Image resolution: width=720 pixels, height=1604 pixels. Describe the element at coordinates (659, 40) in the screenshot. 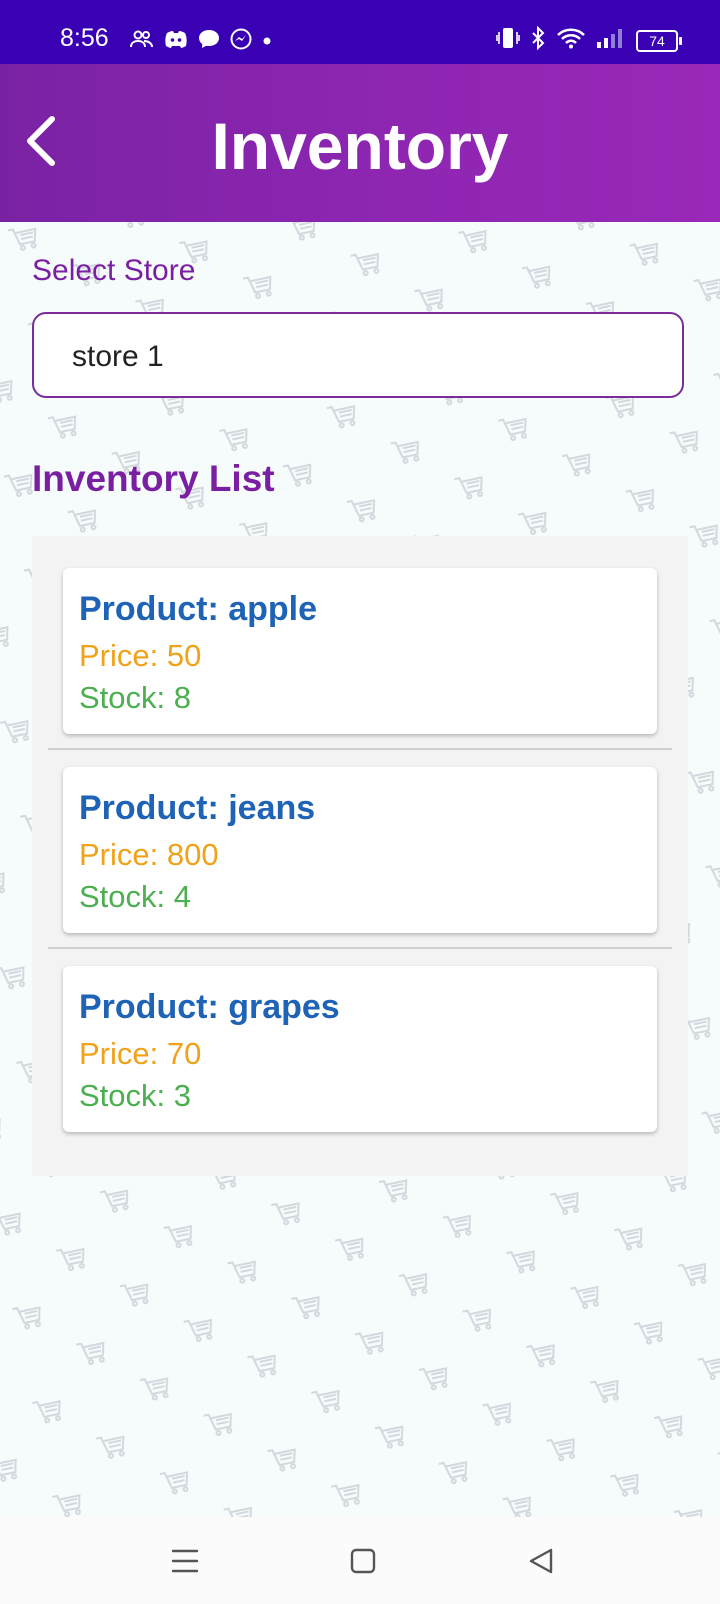

I see `battery-icon: 74` at that location.